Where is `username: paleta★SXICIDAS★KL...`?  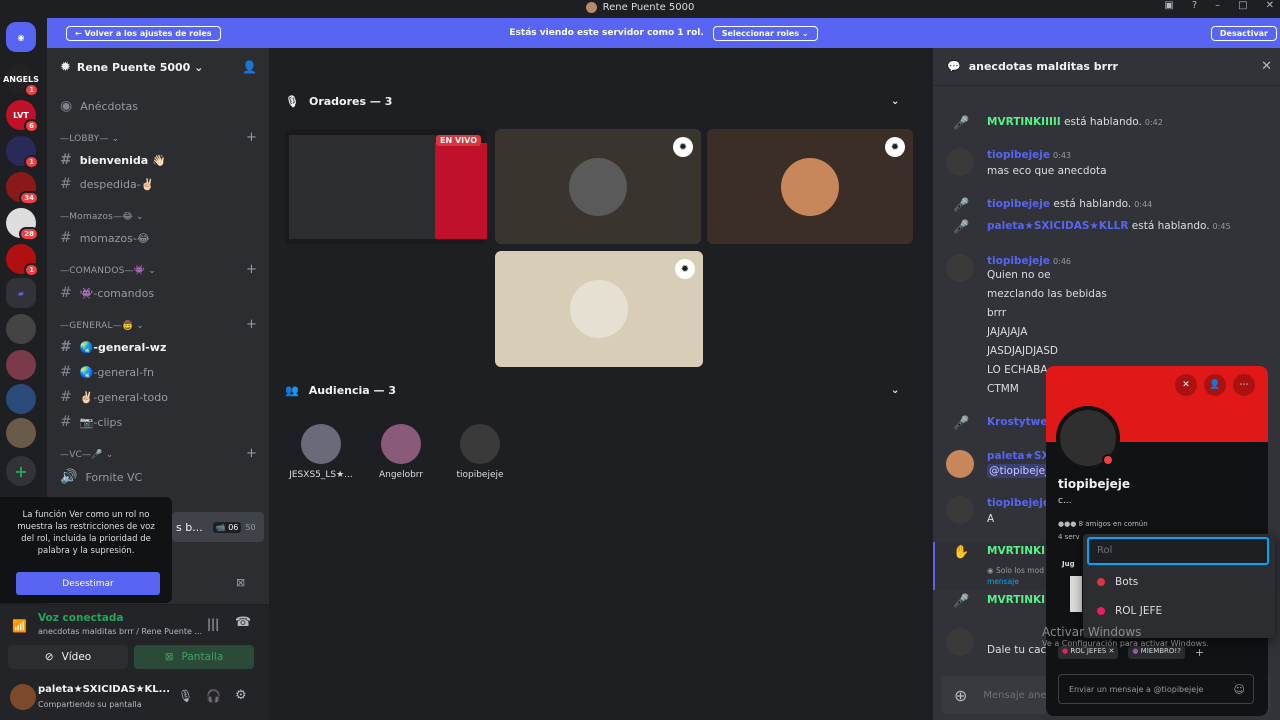 username: paleta★SXICIDAS★KL... is located at coordinates (104, 689).